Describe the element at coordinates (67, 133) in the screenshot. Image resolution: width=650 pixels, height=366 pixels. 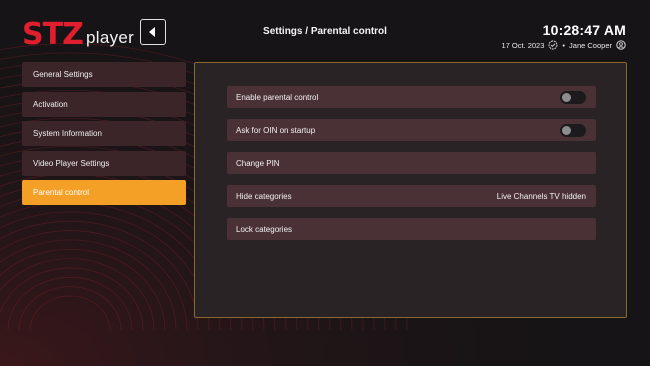
I see `sidebar-item-label: System Information` at that location.